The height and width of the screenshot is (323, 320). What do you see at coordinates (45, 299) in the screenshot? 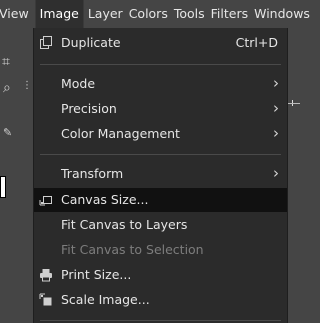
I see `scale-image-icon` at bounding box center [45, 299].